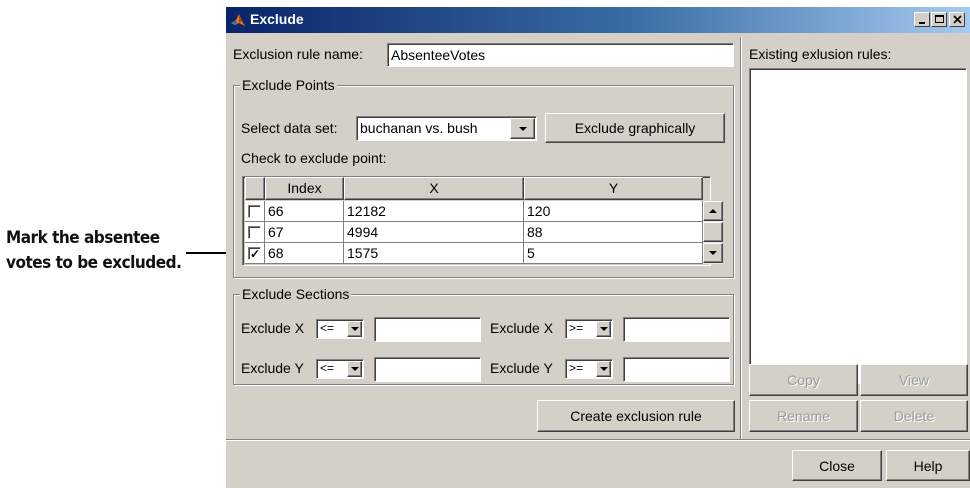 The height and width of the screenshot is (488, 970). I want to click on matlab-icon, so click(238, 20).